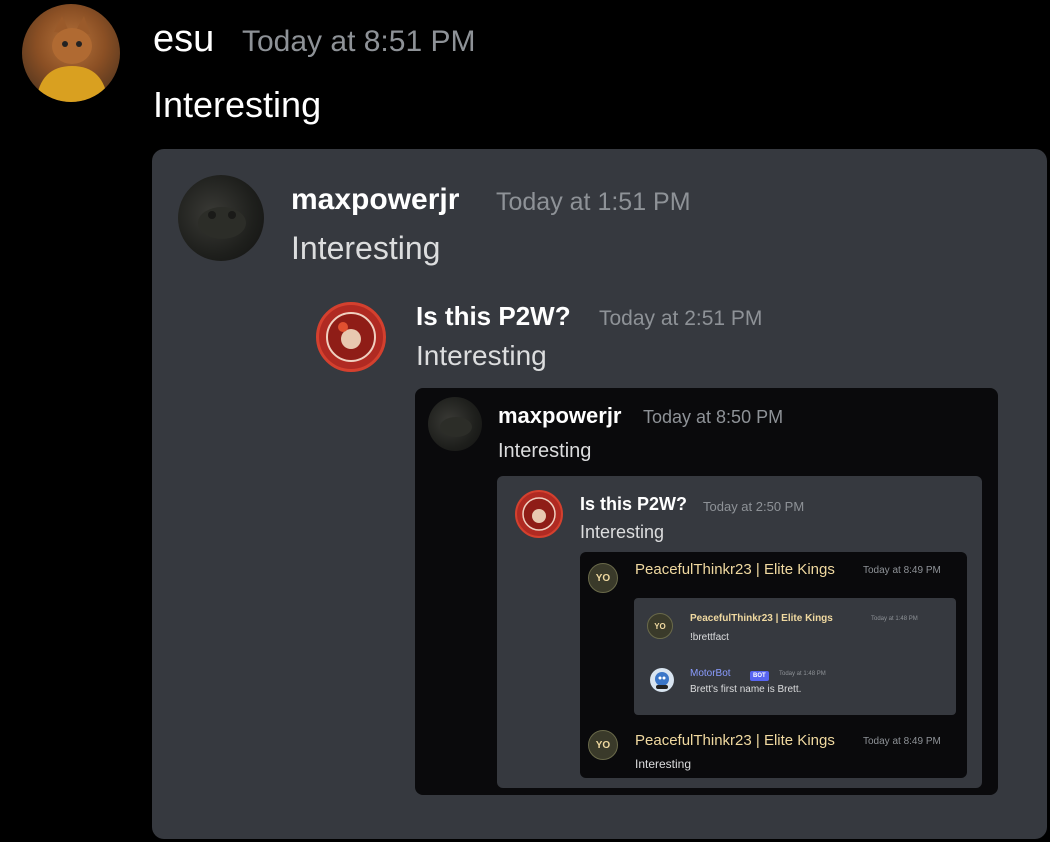 Image resolution: width=1050 pixels, height=842 pixels. I want to click on quote5-bottom-message-content: Interesting, so click(663, 764).